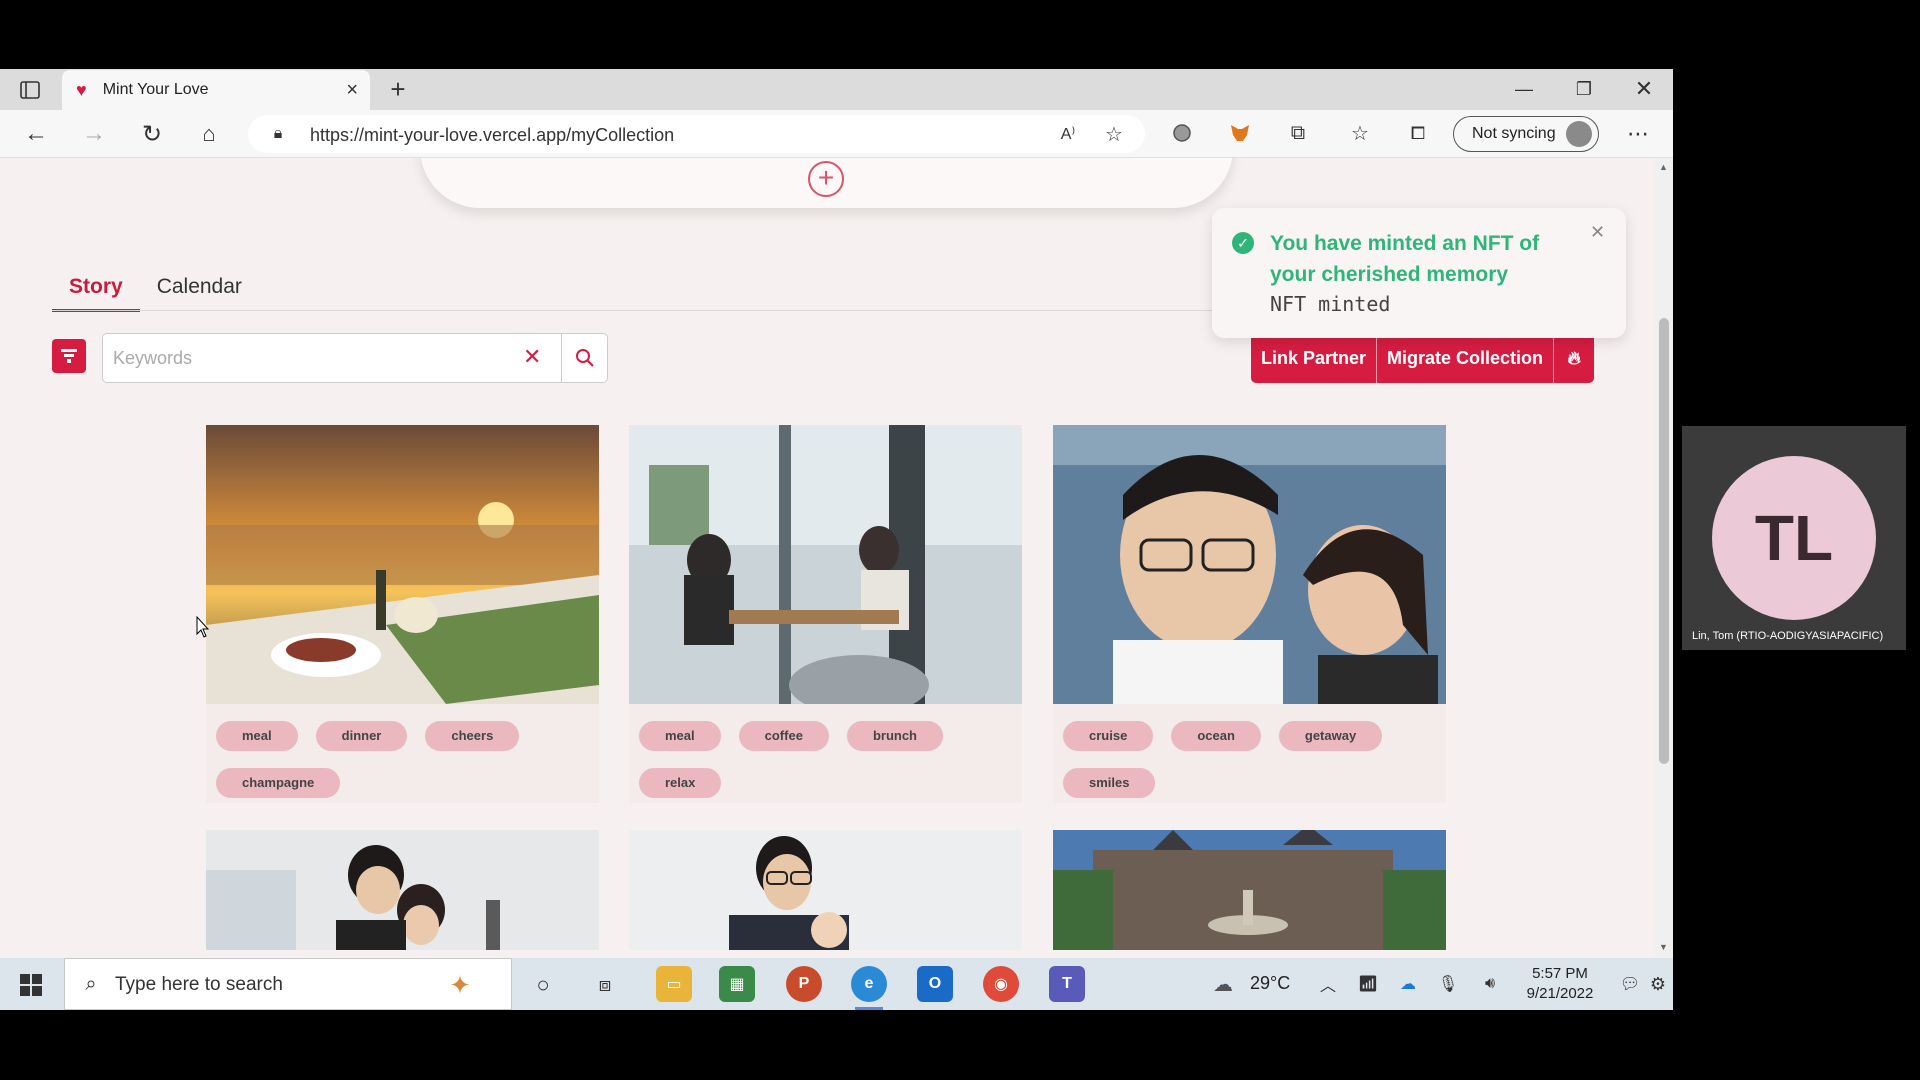  I want to click on onedrive-icon: ☁, so click(1408, 984).